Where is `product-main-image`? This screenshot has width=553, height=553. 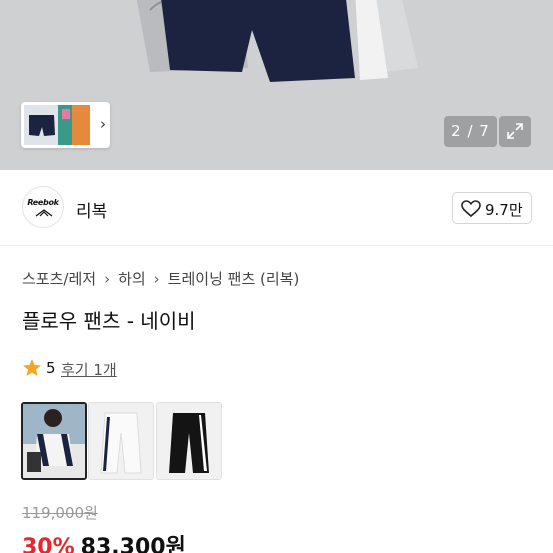
product-main-image is located at coordinates (277, 41).